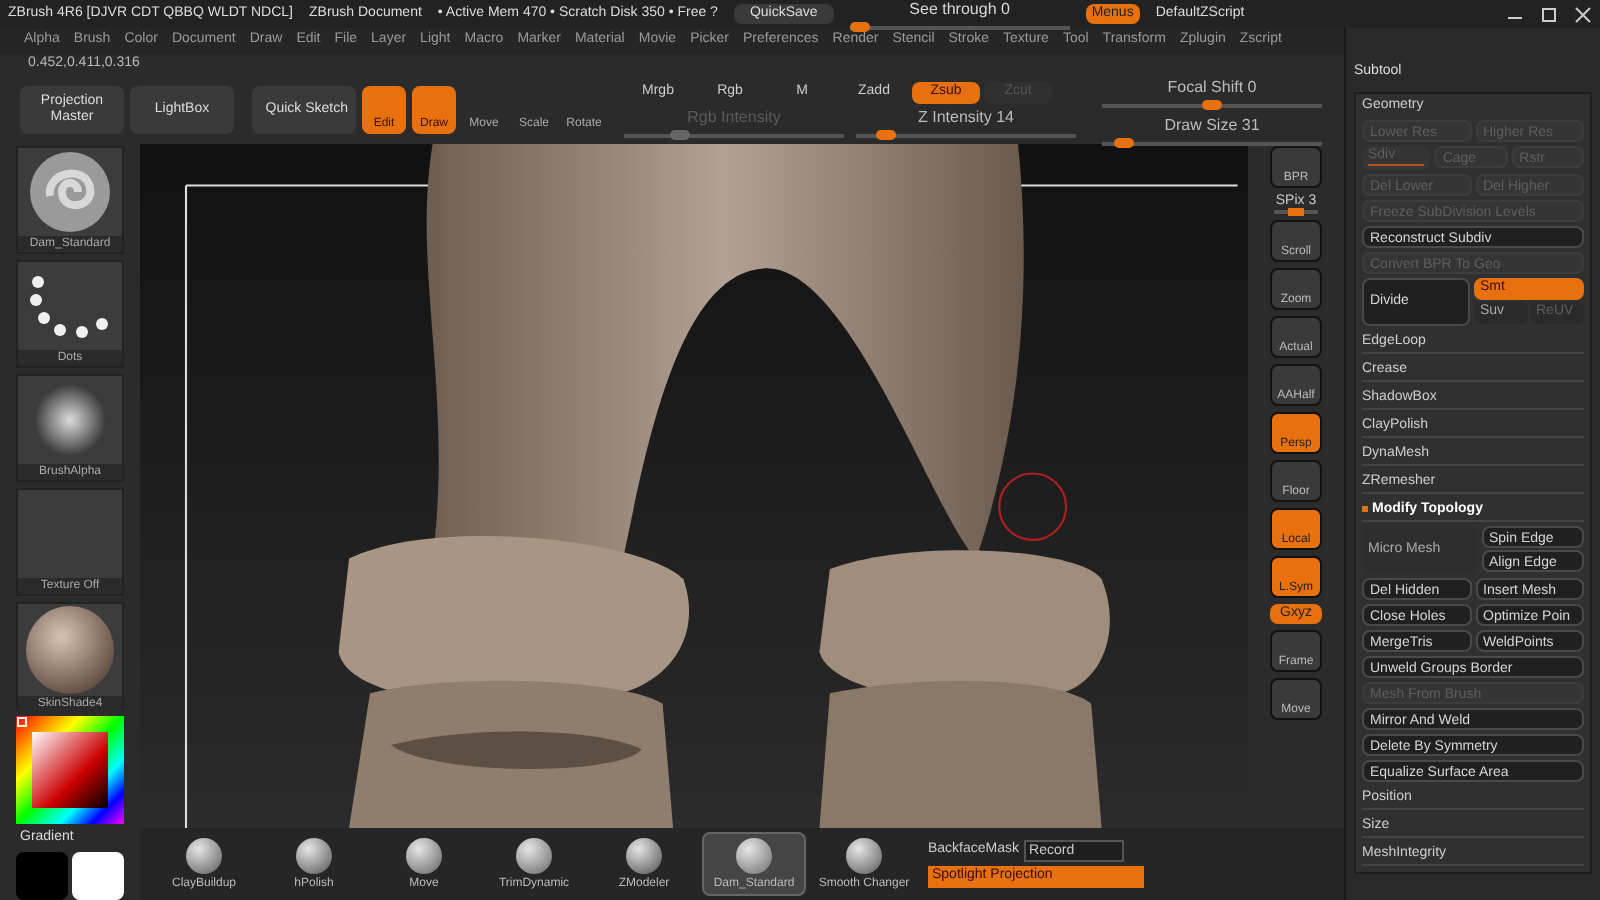  I want to click on slider-label: See through 0, so click(959, 11).